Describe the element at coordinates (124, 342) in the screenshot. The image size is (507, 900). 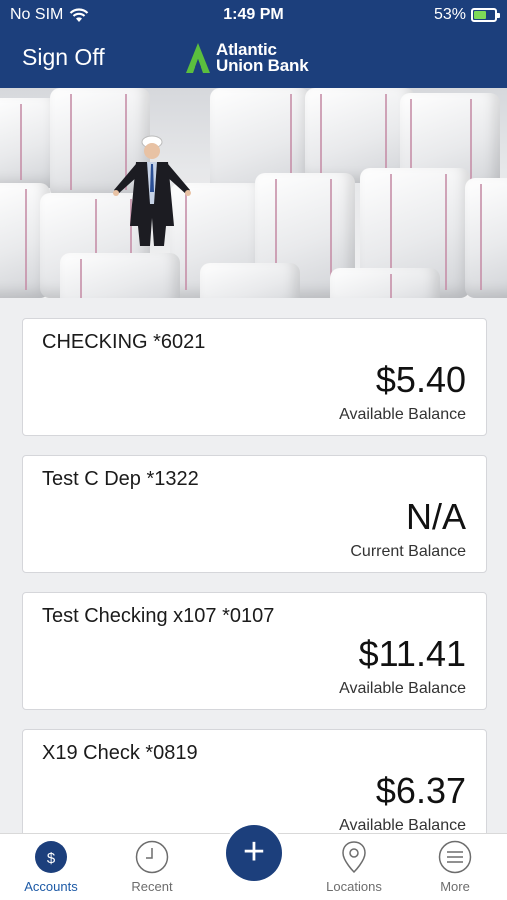
I see `account-name: CHECKING *6021` at that location.